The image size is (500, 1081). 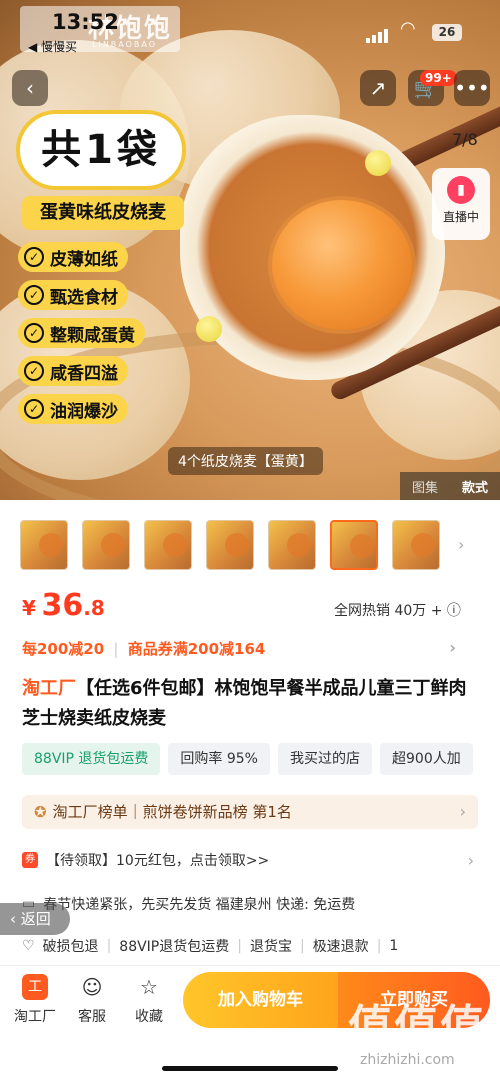 I want to click on medal-icon: ✪, so click(x=40, y=812).